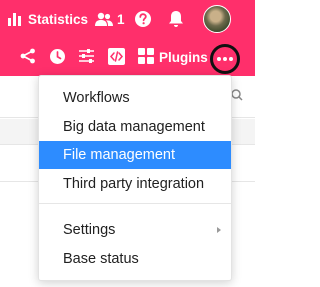  Describe the element at coordinates (104, 19) in the screenshot. I see `users-icon` at that location.